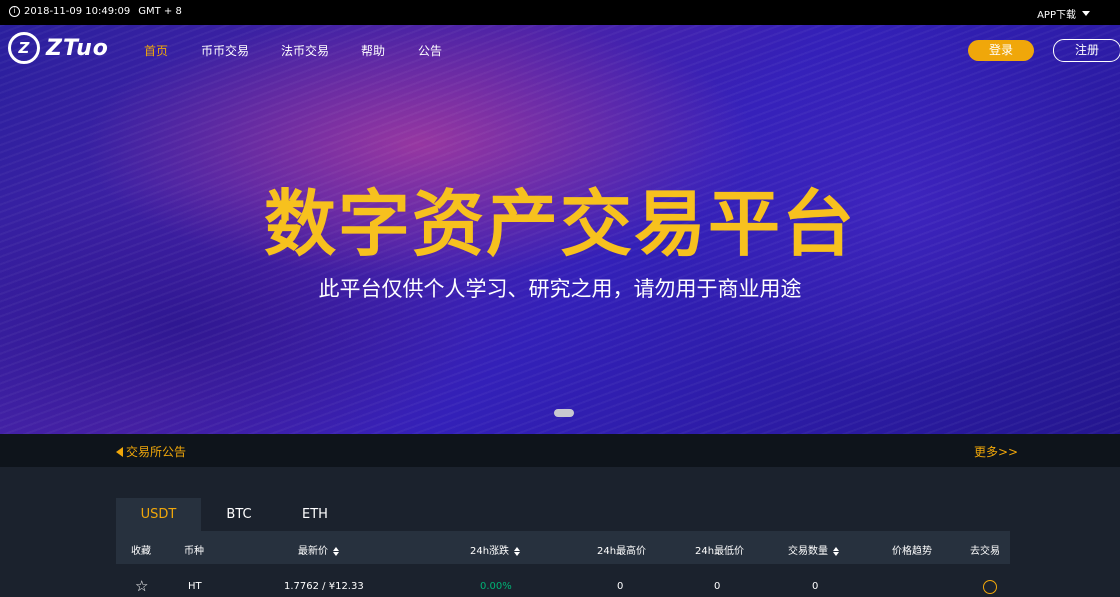 This screenshot has height=597, width=1120. I want to click on col-price-trend: 价格趋势, so click(912, 551).